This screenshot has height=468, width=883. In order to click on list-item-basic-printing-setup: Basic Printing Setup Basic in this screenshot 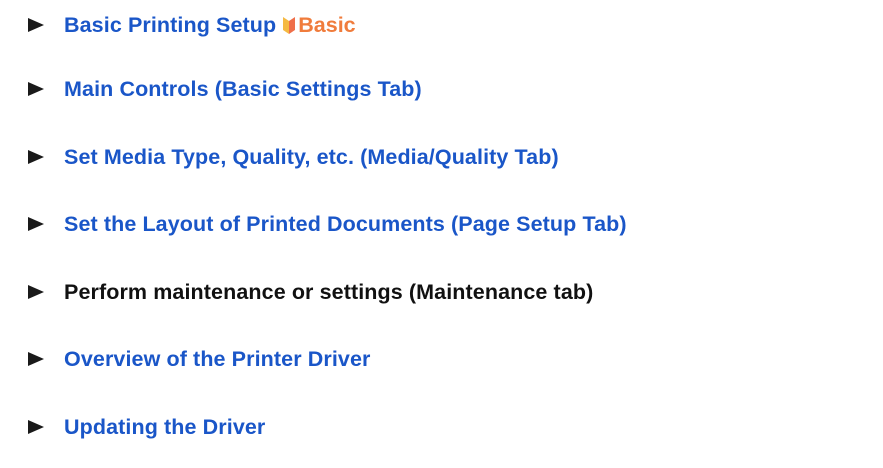, I will do `click(192, 25)`.